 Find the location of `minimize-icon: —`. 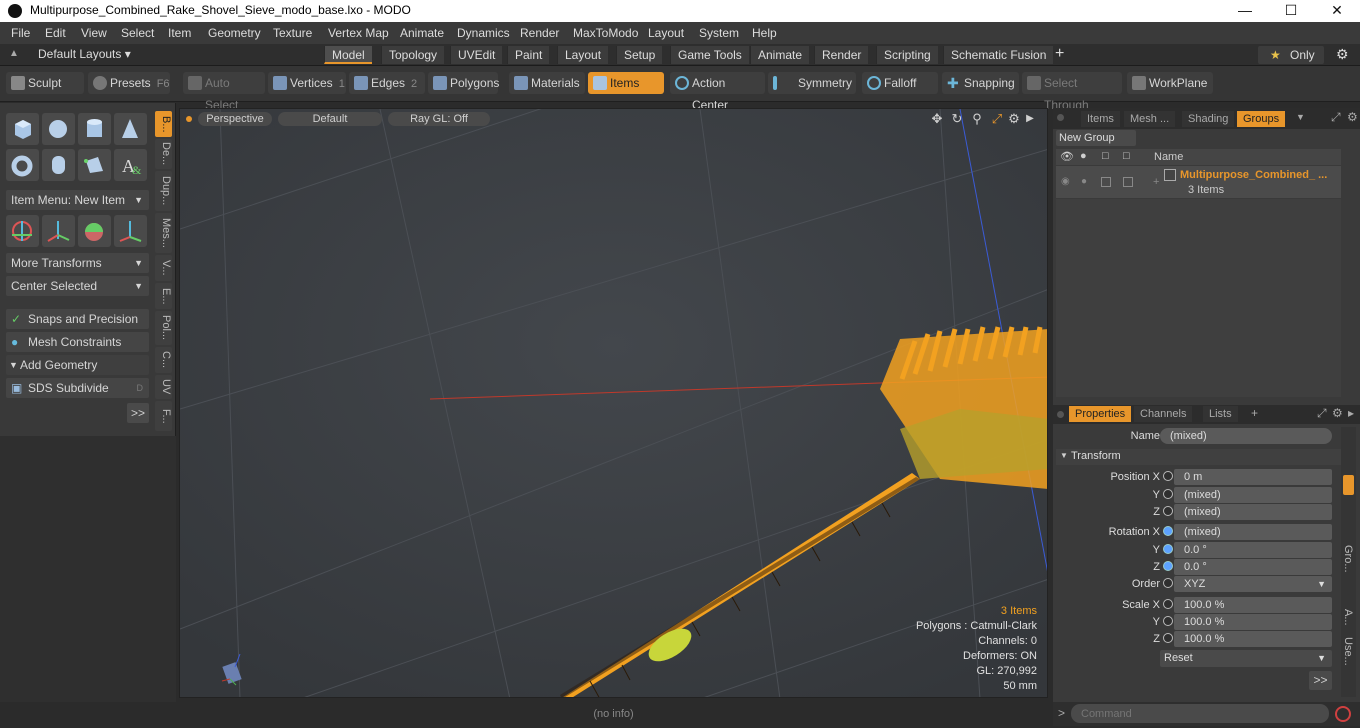

minimize-icon: — is located at coordinates (1245, 11).